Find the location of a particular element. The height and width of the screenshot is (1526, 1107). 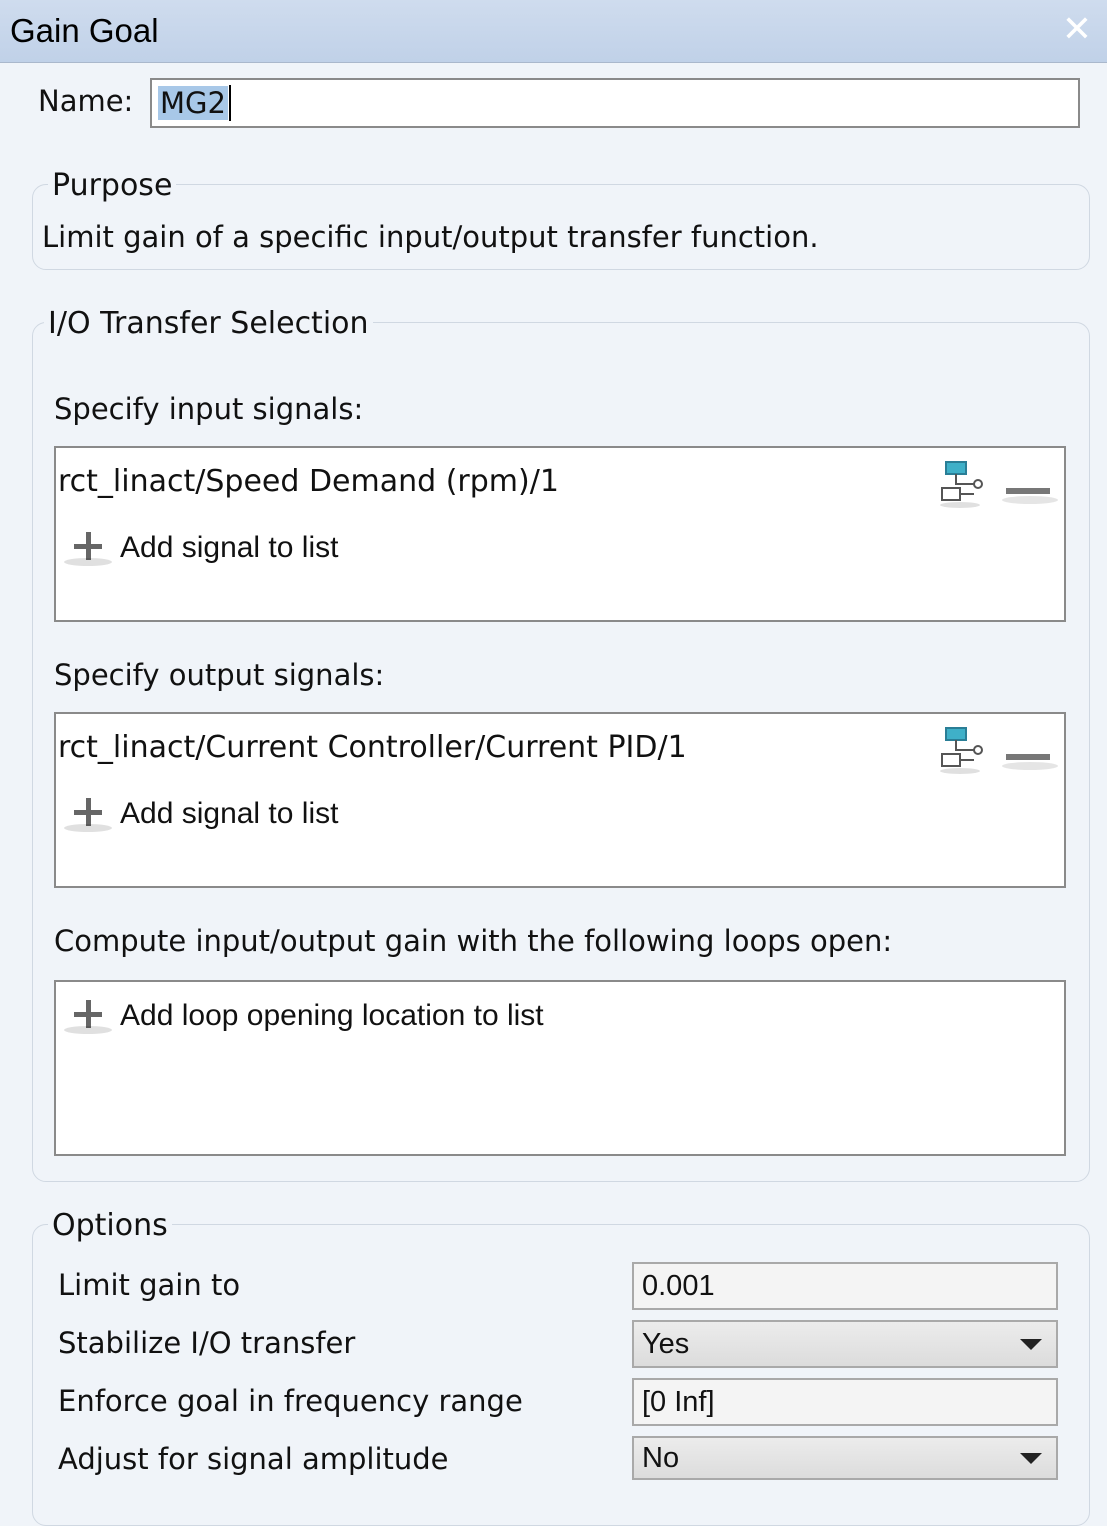

title-bar: Gain Goal ✕ is located at coordinates (553, 31).